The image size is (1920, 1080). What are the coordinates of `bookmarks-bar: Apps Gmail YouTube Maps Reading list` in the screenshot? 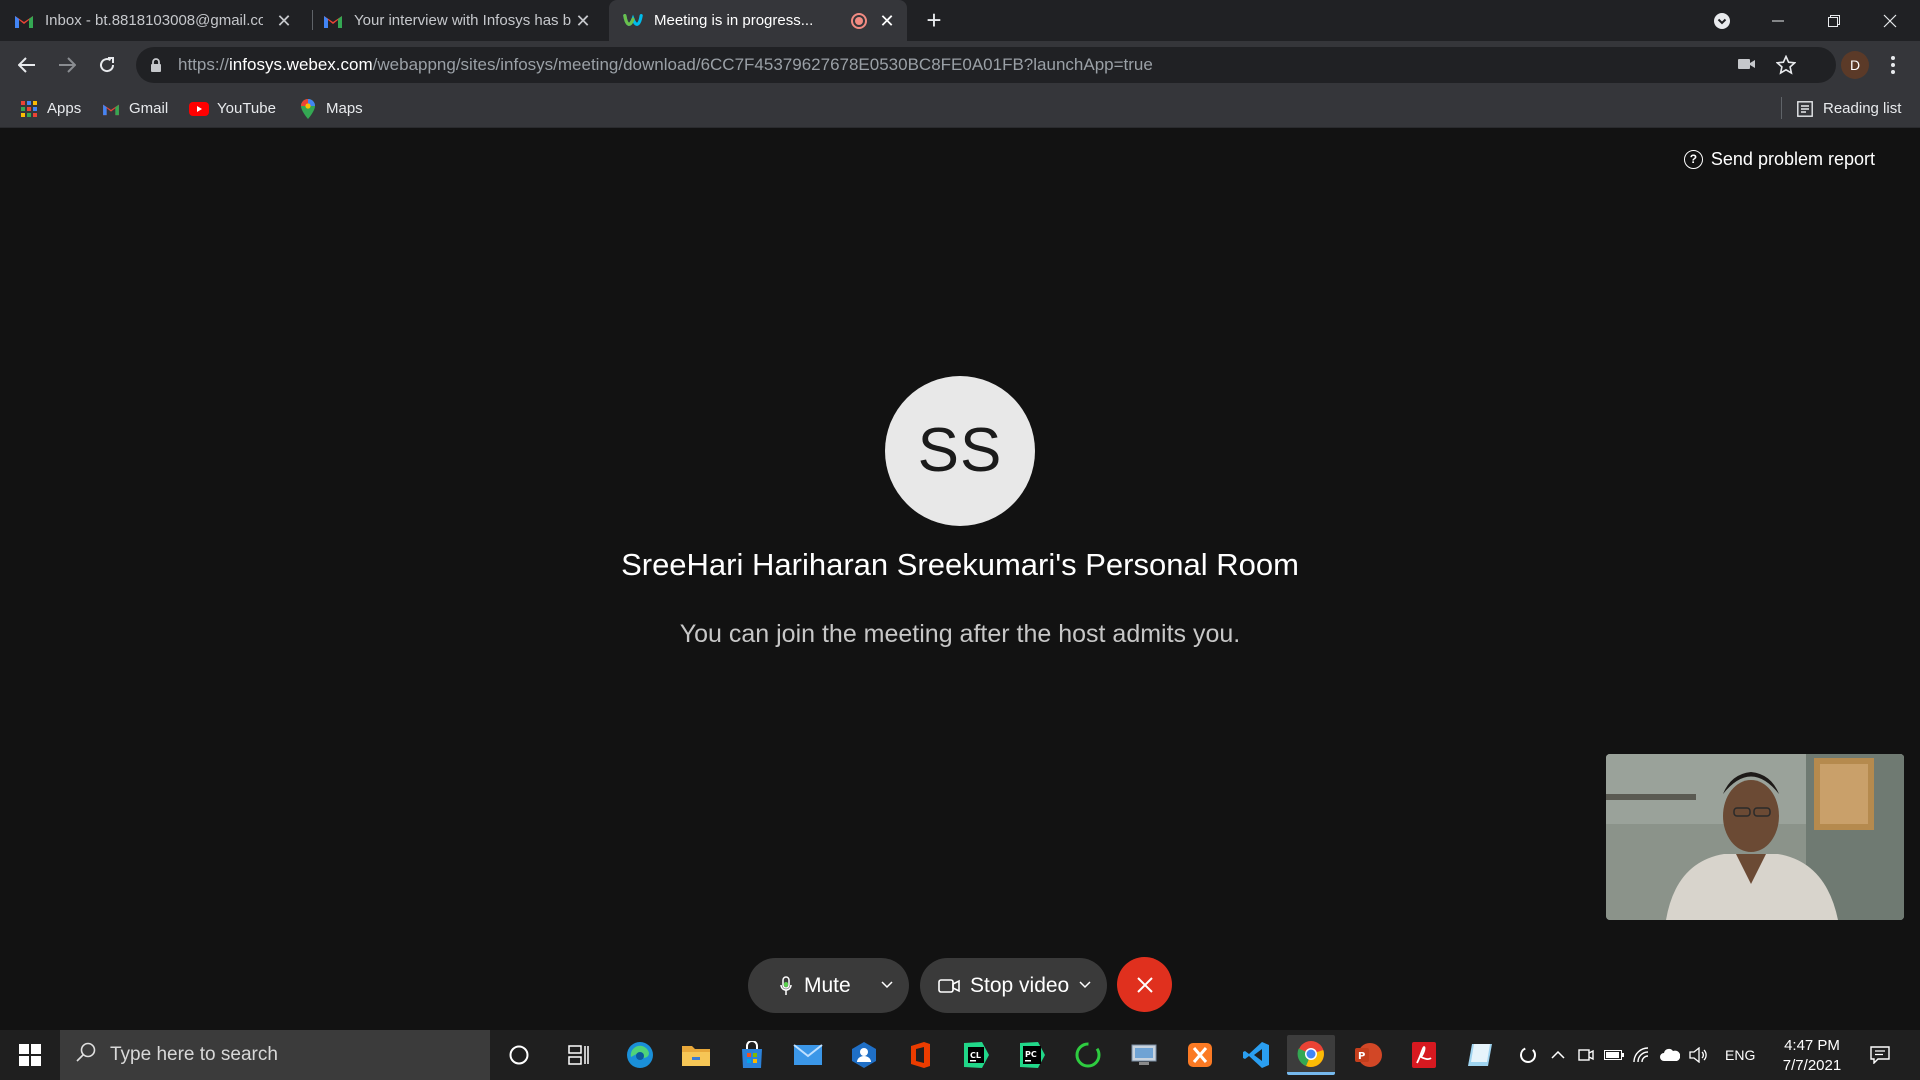 It's located at (960, 108).